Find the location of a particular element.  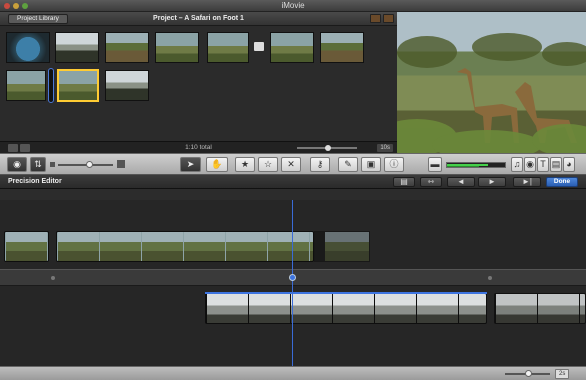

previous-edit-button: ◄ is located at coordinates (461, 182).